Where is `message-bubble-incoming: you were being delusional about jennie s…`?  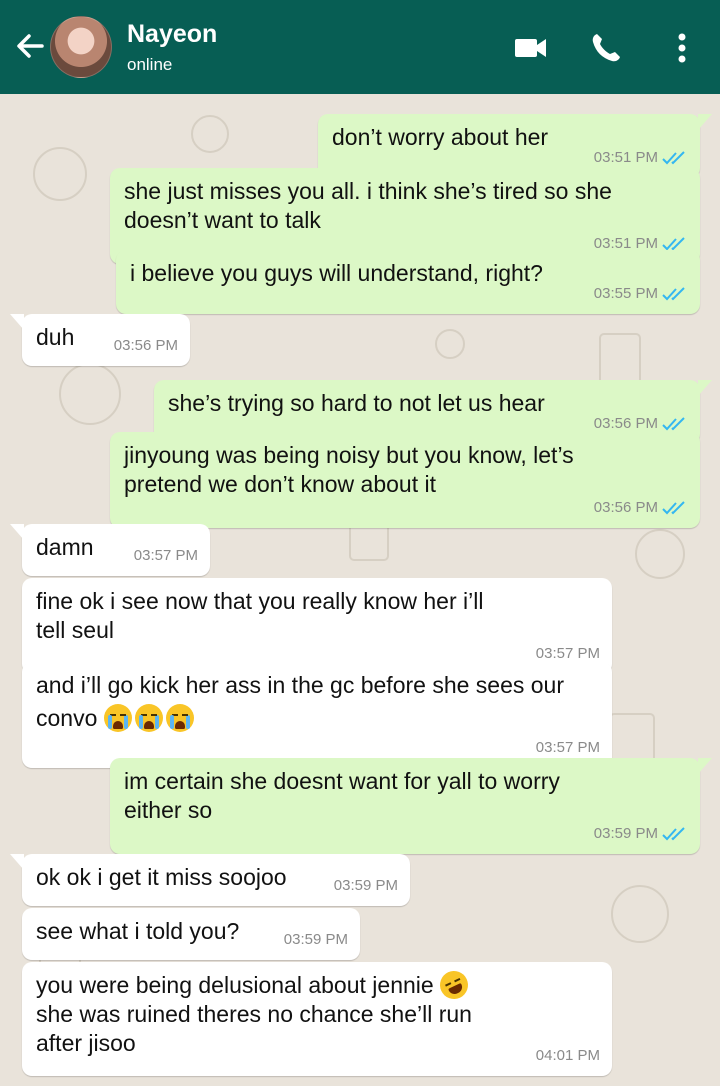
message-bubble-incoming: you were being delusional about jennie s… is located at coordinates (317, 1019).